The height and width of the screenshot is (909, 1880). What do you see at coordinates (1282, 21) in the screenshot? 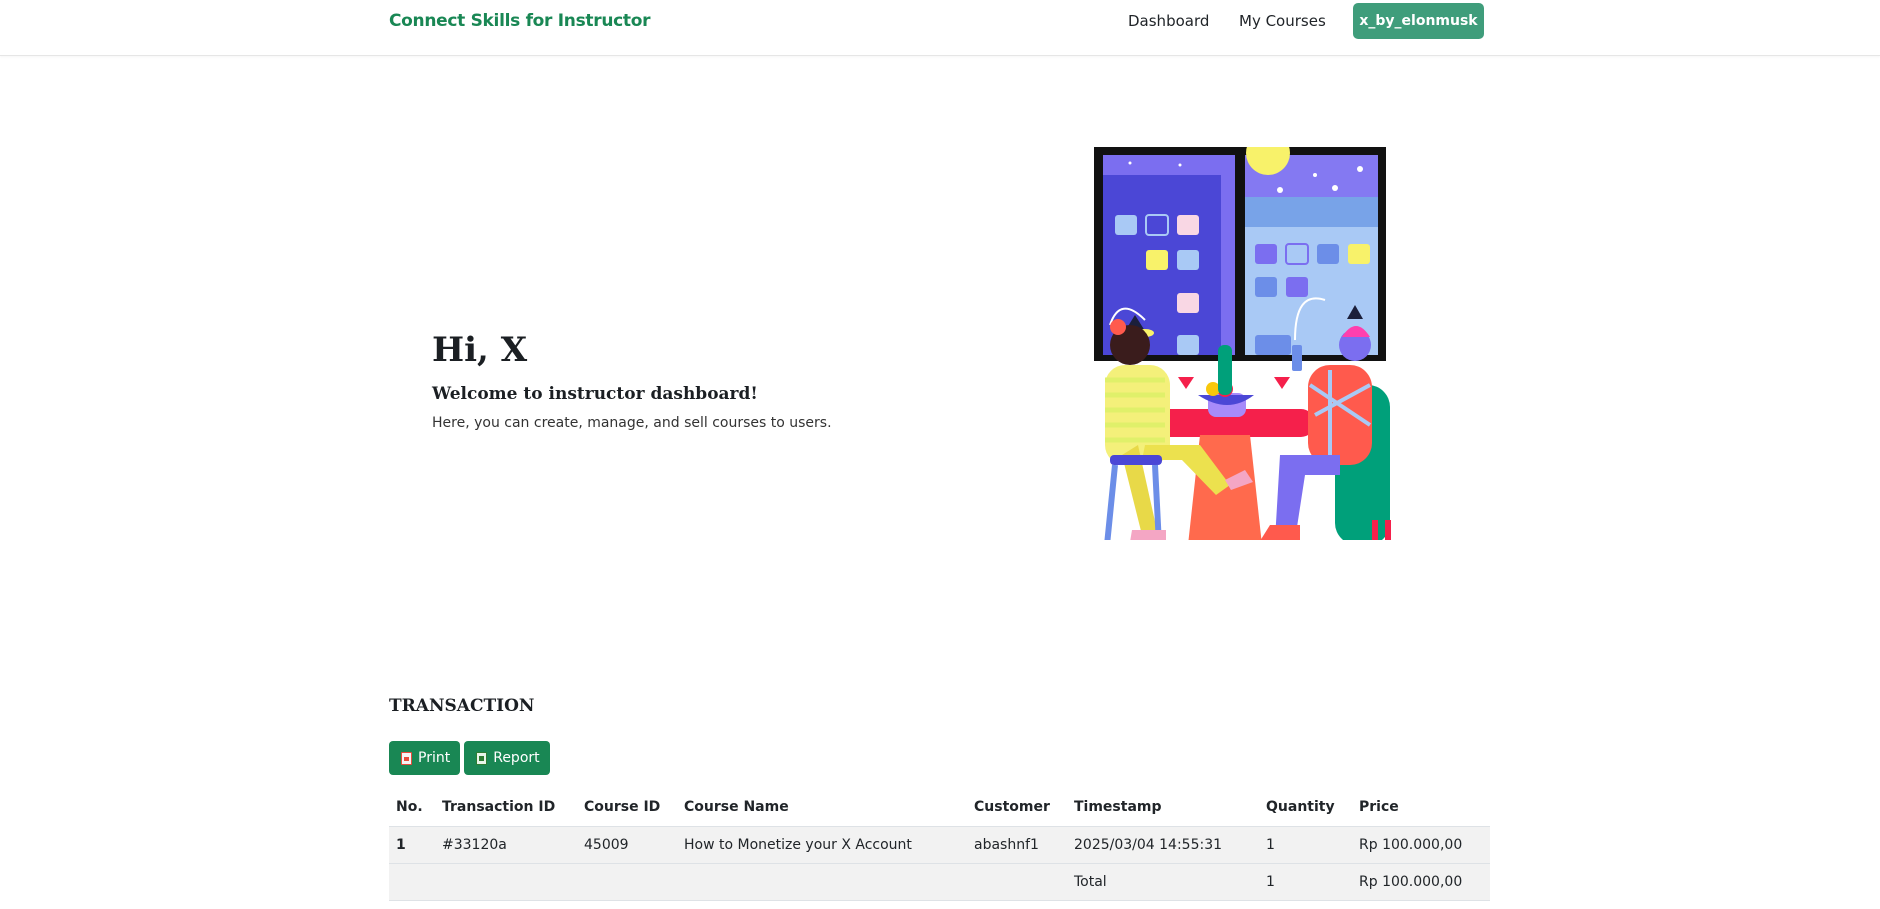
I see `nav-my-courses: My Courses` at bounding box center [1282, 21].